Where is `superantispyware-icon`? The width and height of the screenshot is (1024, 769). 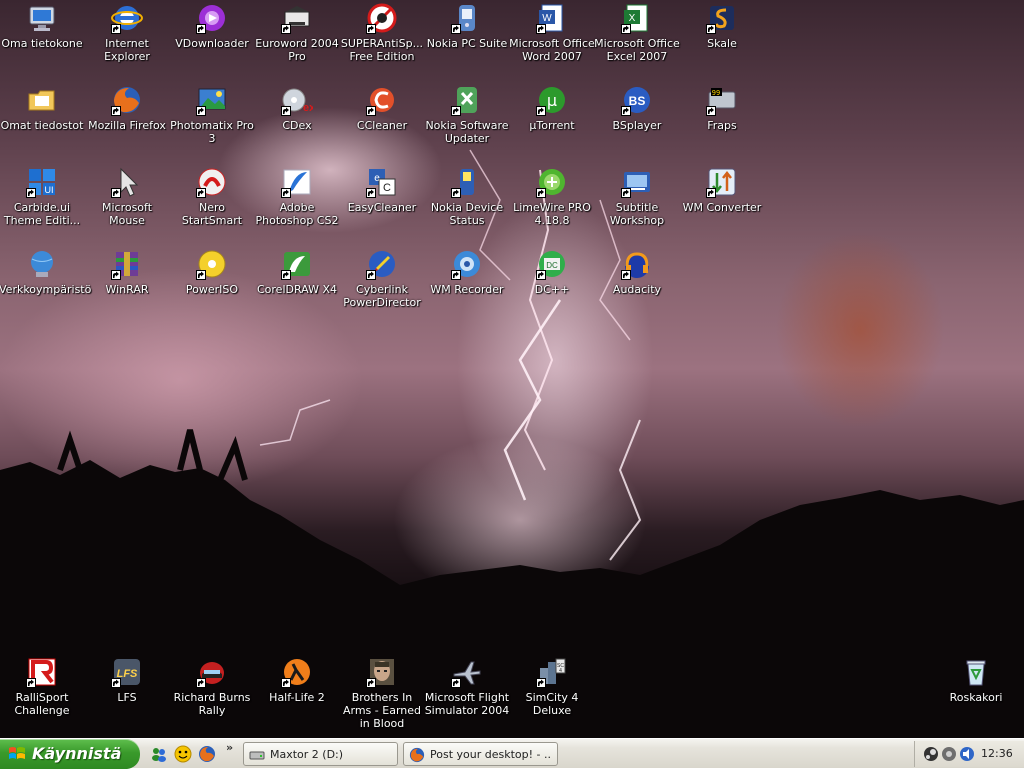
superantispyware-icon is located at coordinates (382, 18).